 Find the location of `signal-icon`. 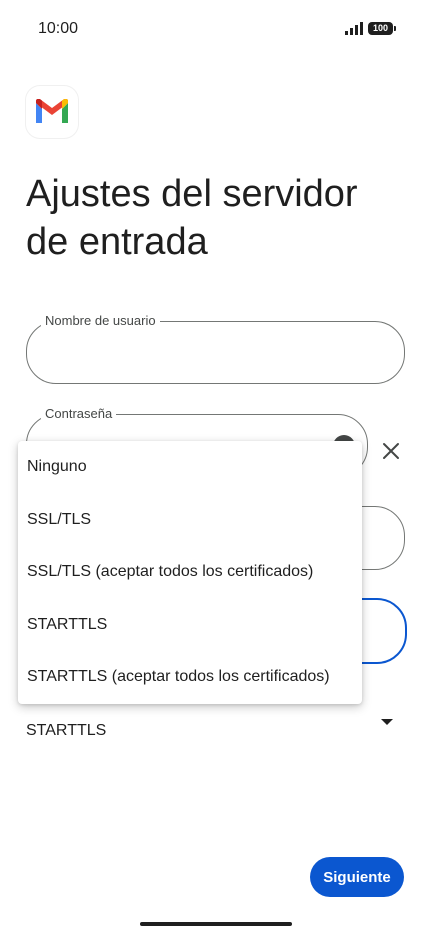

signal-icon is located at coordinates (354, 28).